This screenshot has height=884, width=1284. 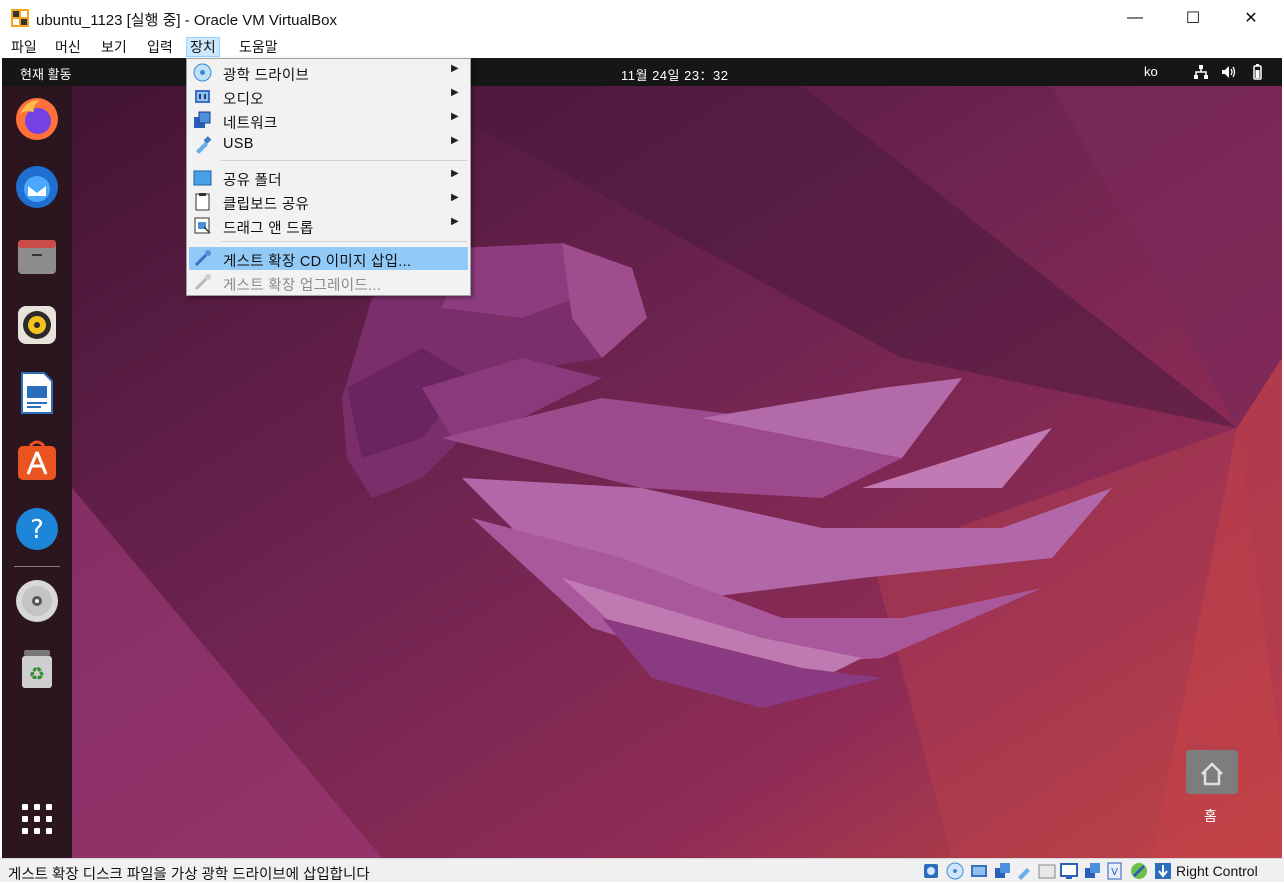 I want to click on menu-item-network: 네트워크 ▶, so click(x=328, y=120).